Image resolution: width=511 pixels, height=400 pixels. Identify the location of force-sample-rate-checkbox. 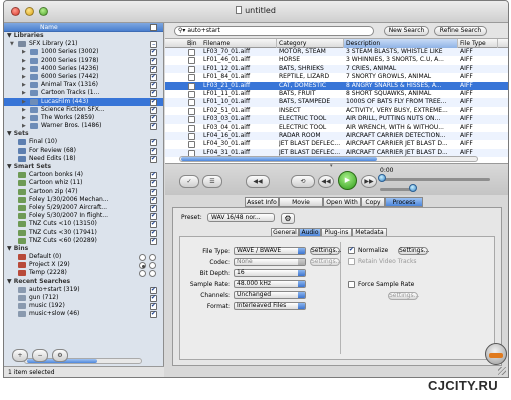
(351, 284).